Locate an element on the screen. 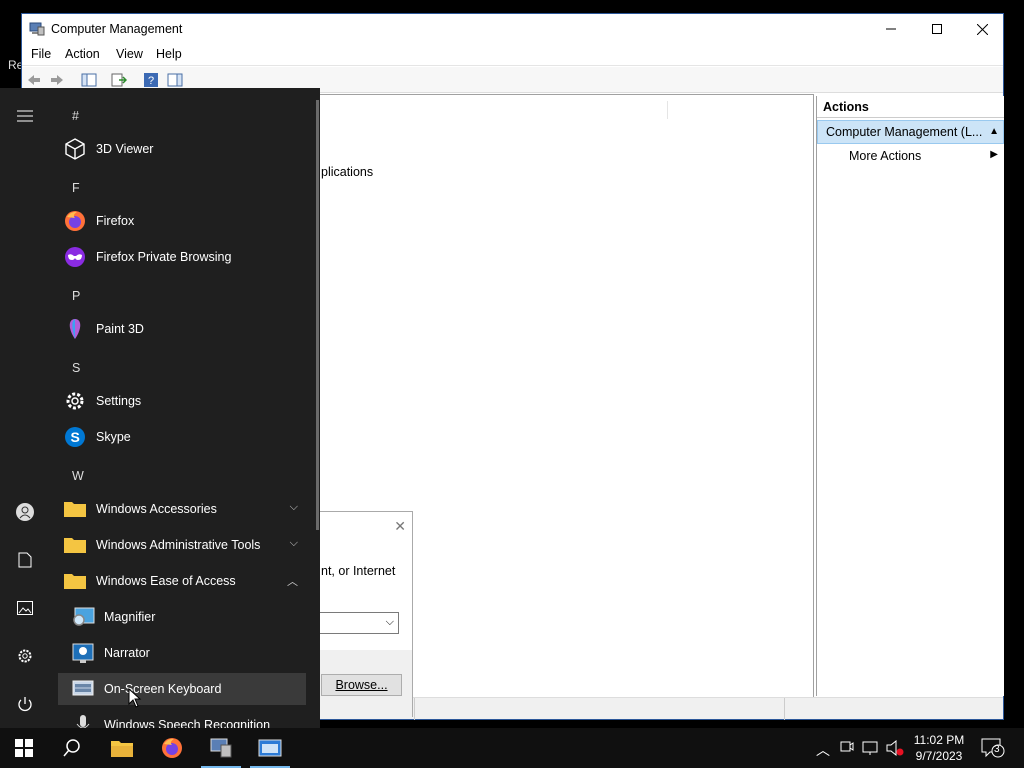 This screenshot has height=768, width=1024. power-icon is located at coordinates (25, 704).